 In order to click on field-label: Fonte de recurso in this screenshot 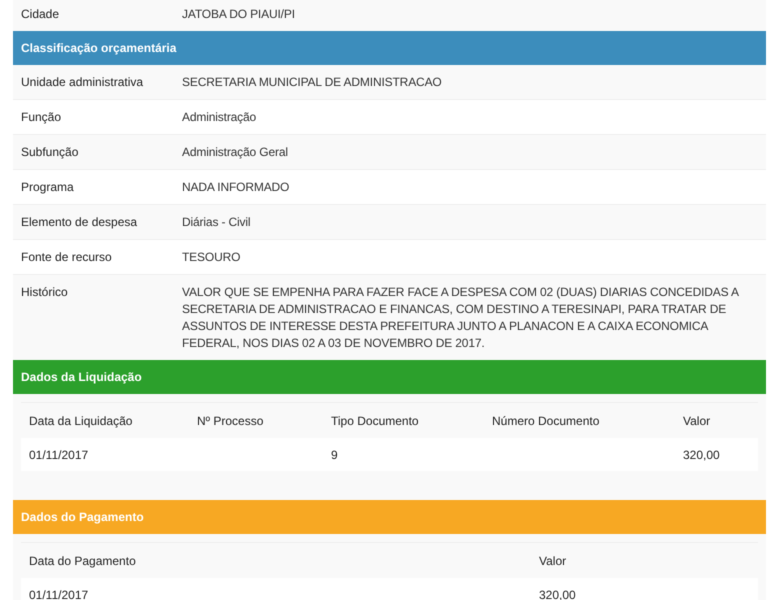, I will do `click(66, 257)`.